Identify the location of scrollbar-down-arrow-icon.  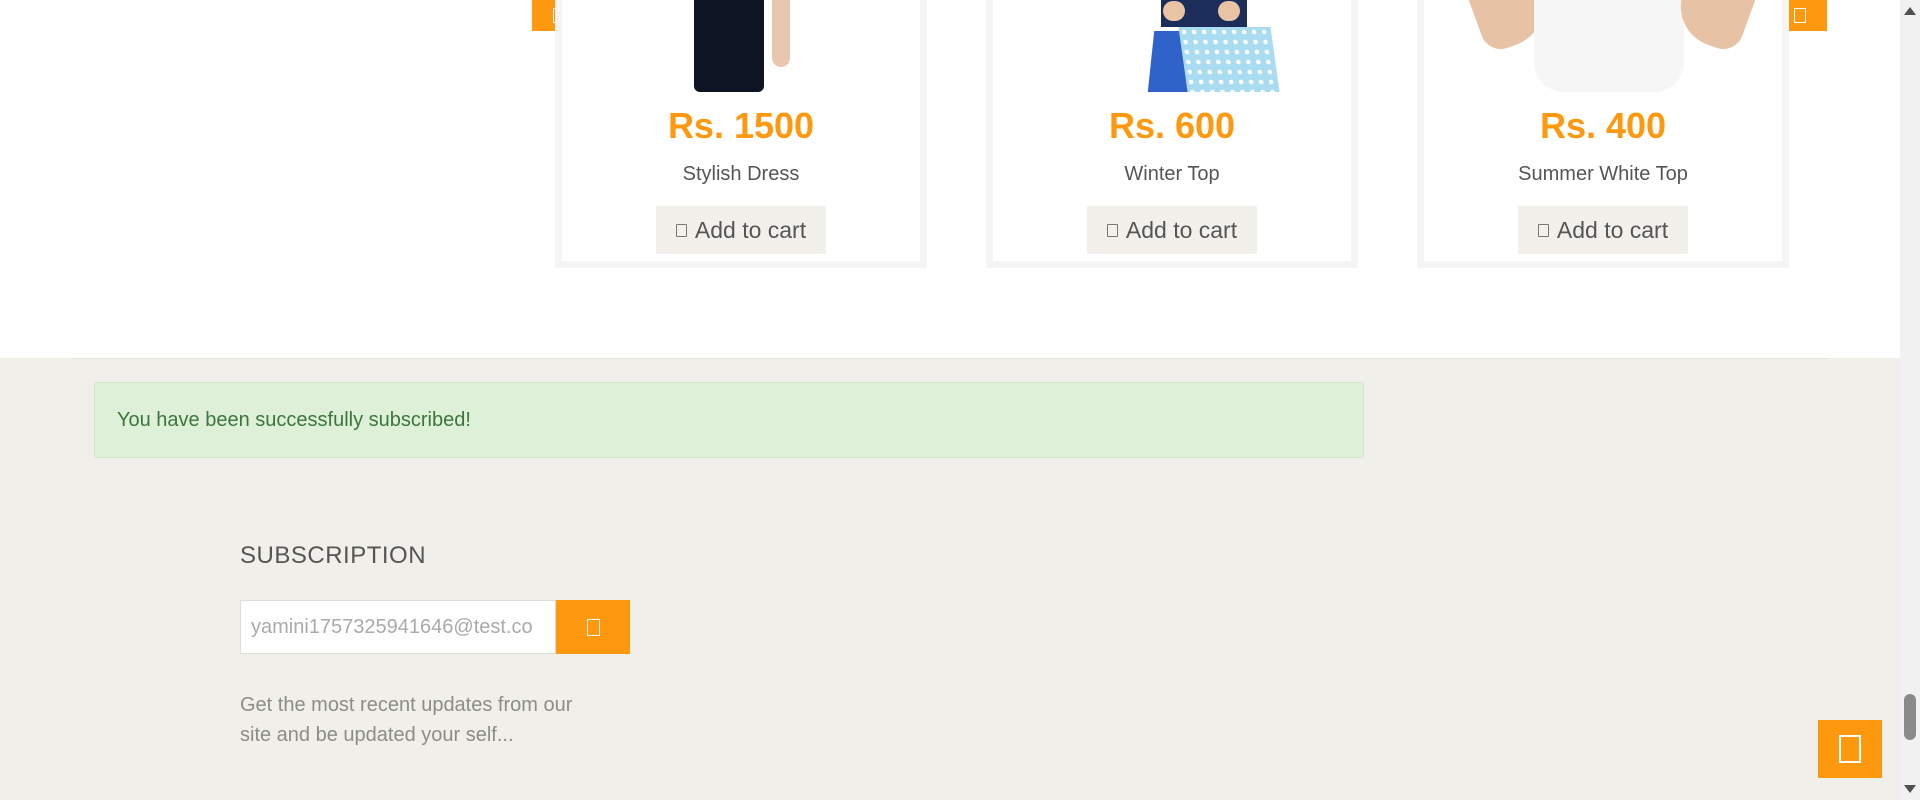
(1910, 789).